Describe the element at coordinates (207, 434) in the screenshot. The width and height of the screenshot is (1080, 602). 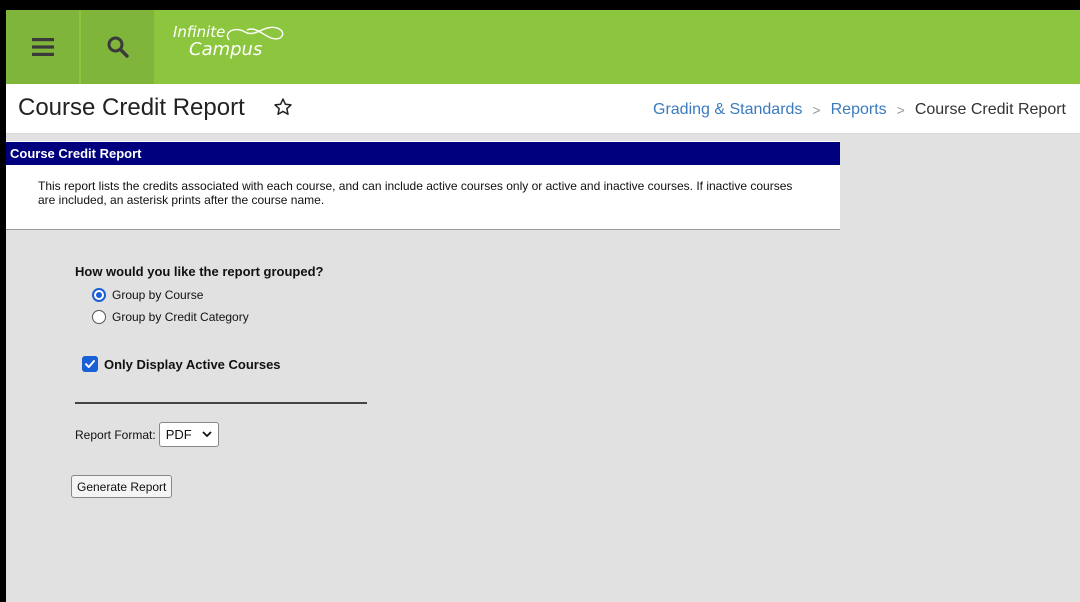
I see `chevron-down-icon` at that location.